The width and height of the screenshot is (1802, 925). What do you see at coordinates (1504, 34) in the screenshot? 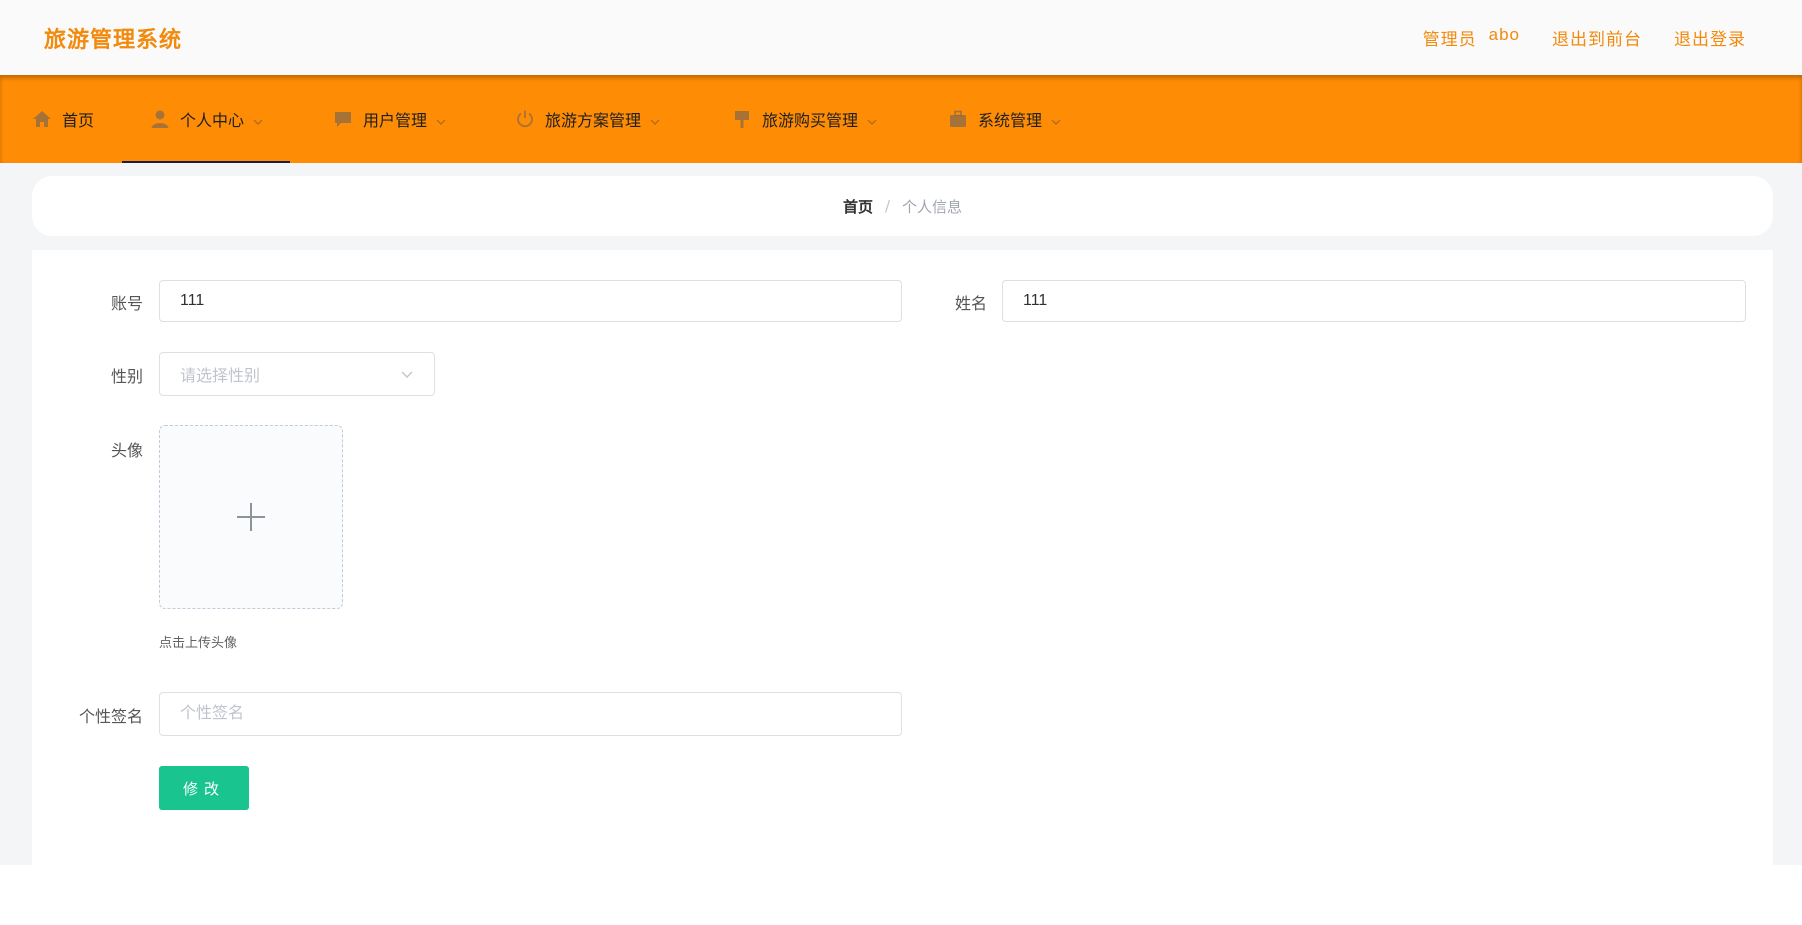
I see `username: abo` at bounding box center [1504, 34].